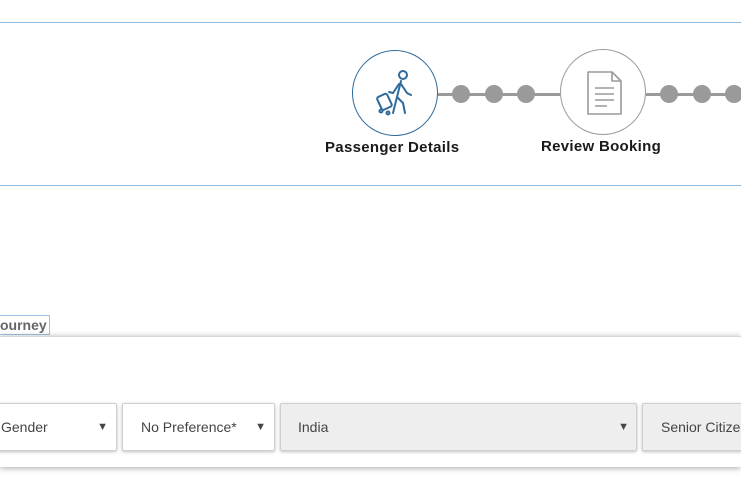  I want to click on traveler-icon, so click(394, 93).